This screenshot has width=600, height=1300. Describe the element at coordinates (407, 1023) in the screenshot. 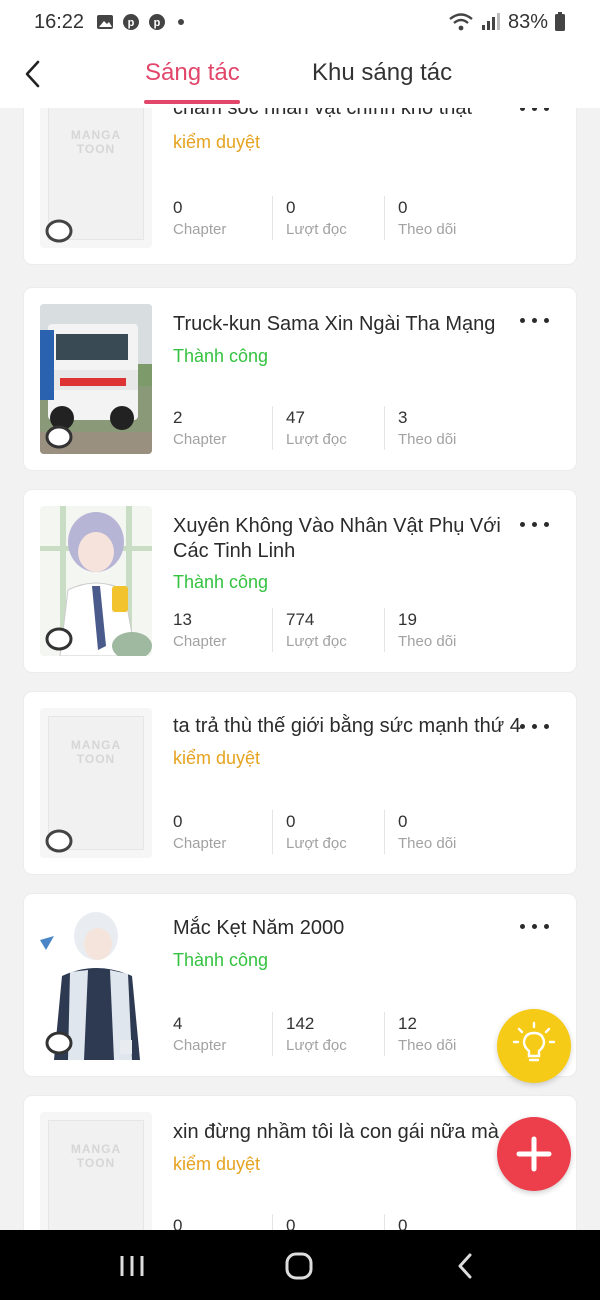

I see `follow-count: 12` at that location.